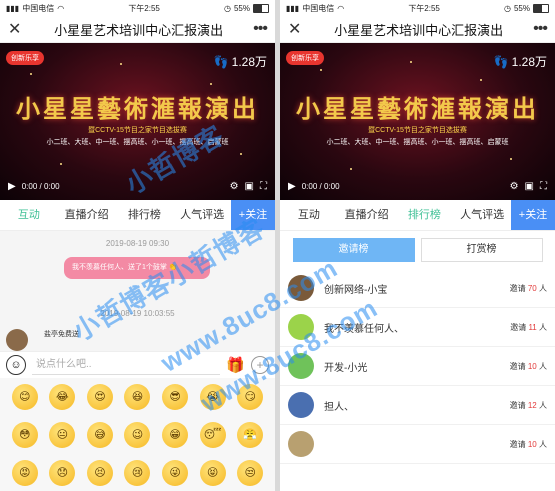 This screenshot has height=491, width=555. Describe the element at coordinates (99, 435) in the screenshot. I see `emoji-9: 😅` at that location.